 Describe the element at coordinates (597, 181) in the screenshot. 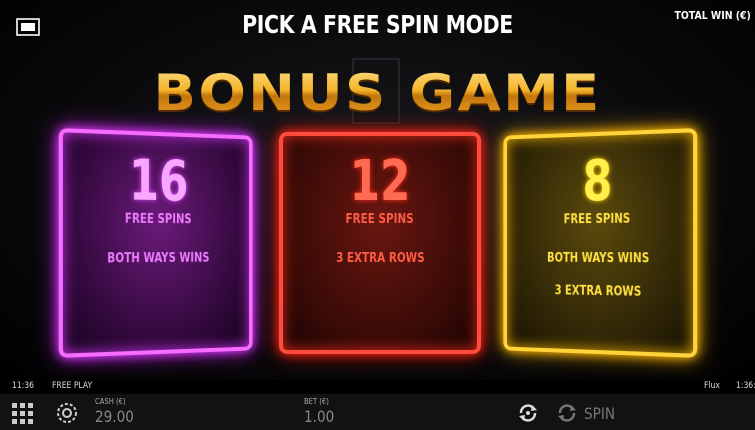

I see `spin-count: 8` at that location.